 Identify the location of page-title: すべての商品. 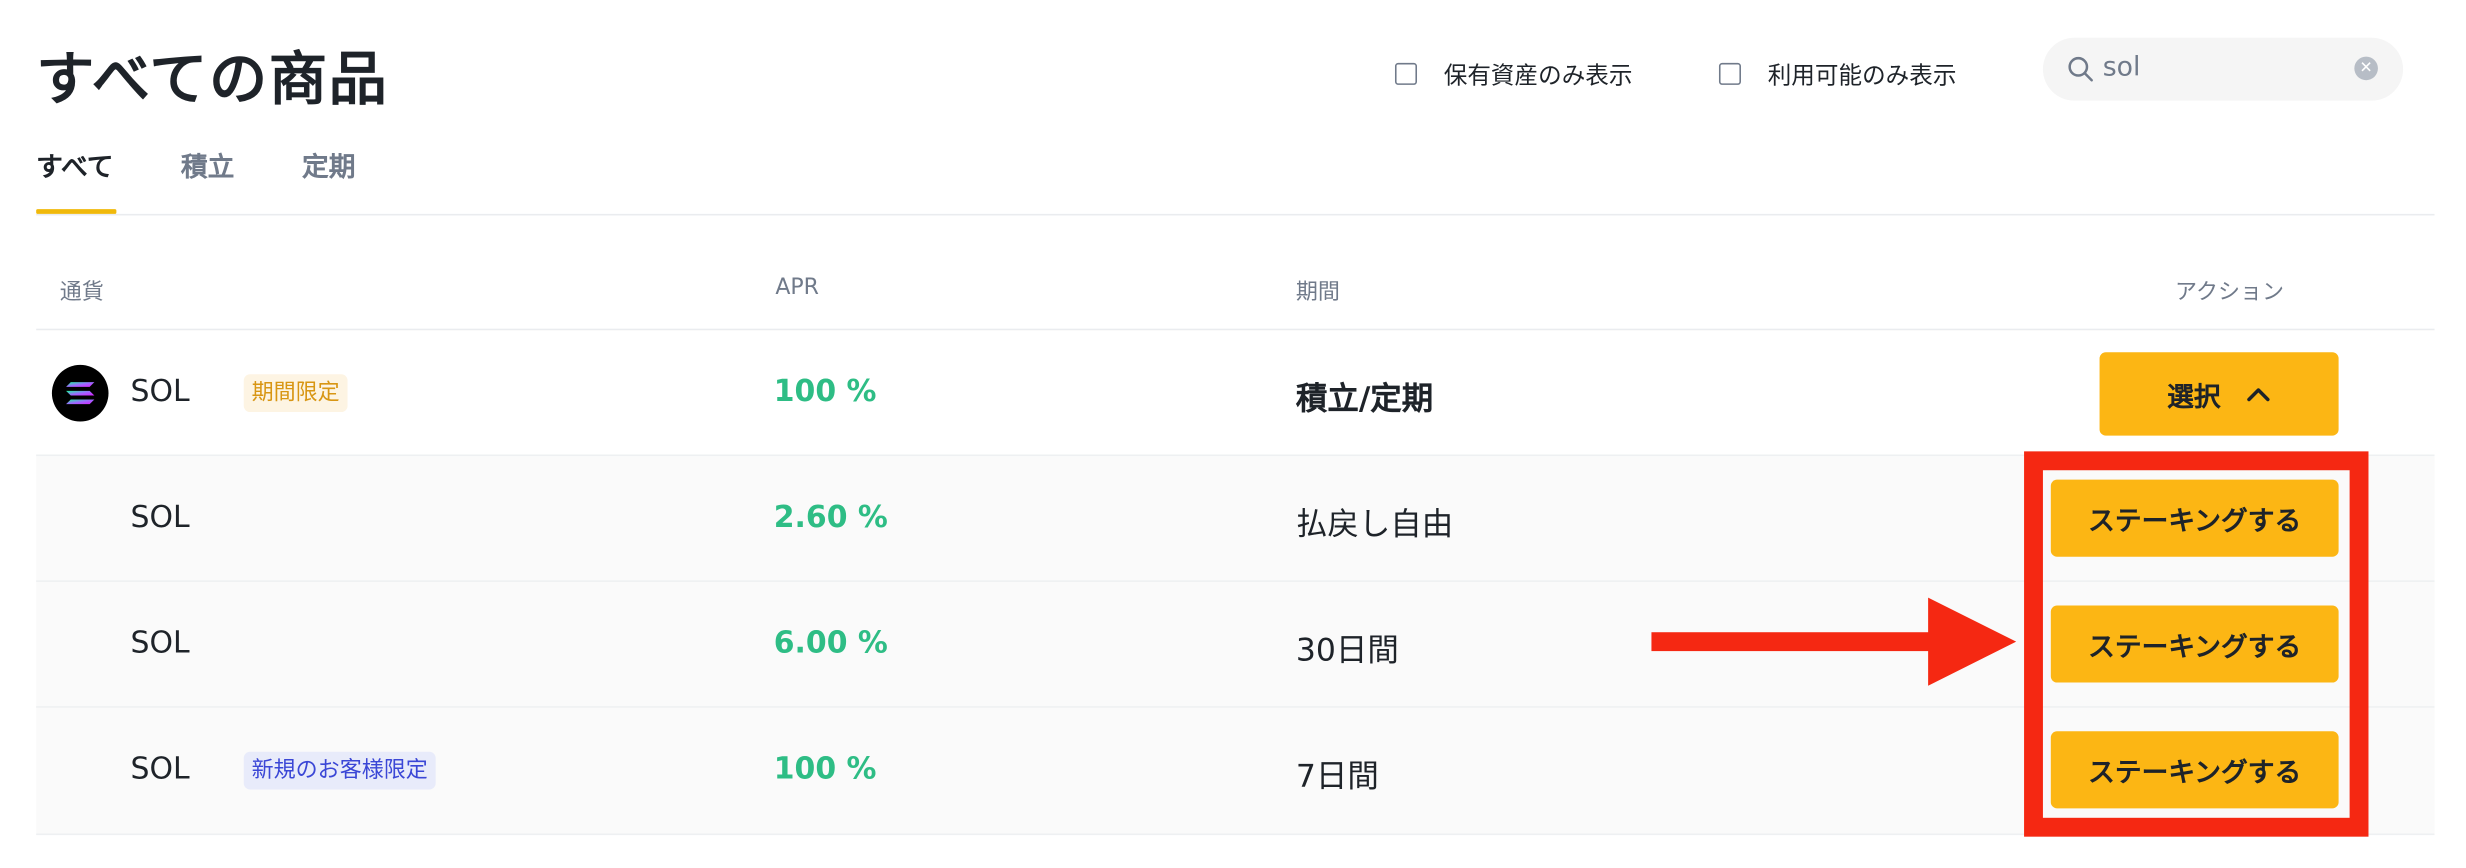
(212, 79).